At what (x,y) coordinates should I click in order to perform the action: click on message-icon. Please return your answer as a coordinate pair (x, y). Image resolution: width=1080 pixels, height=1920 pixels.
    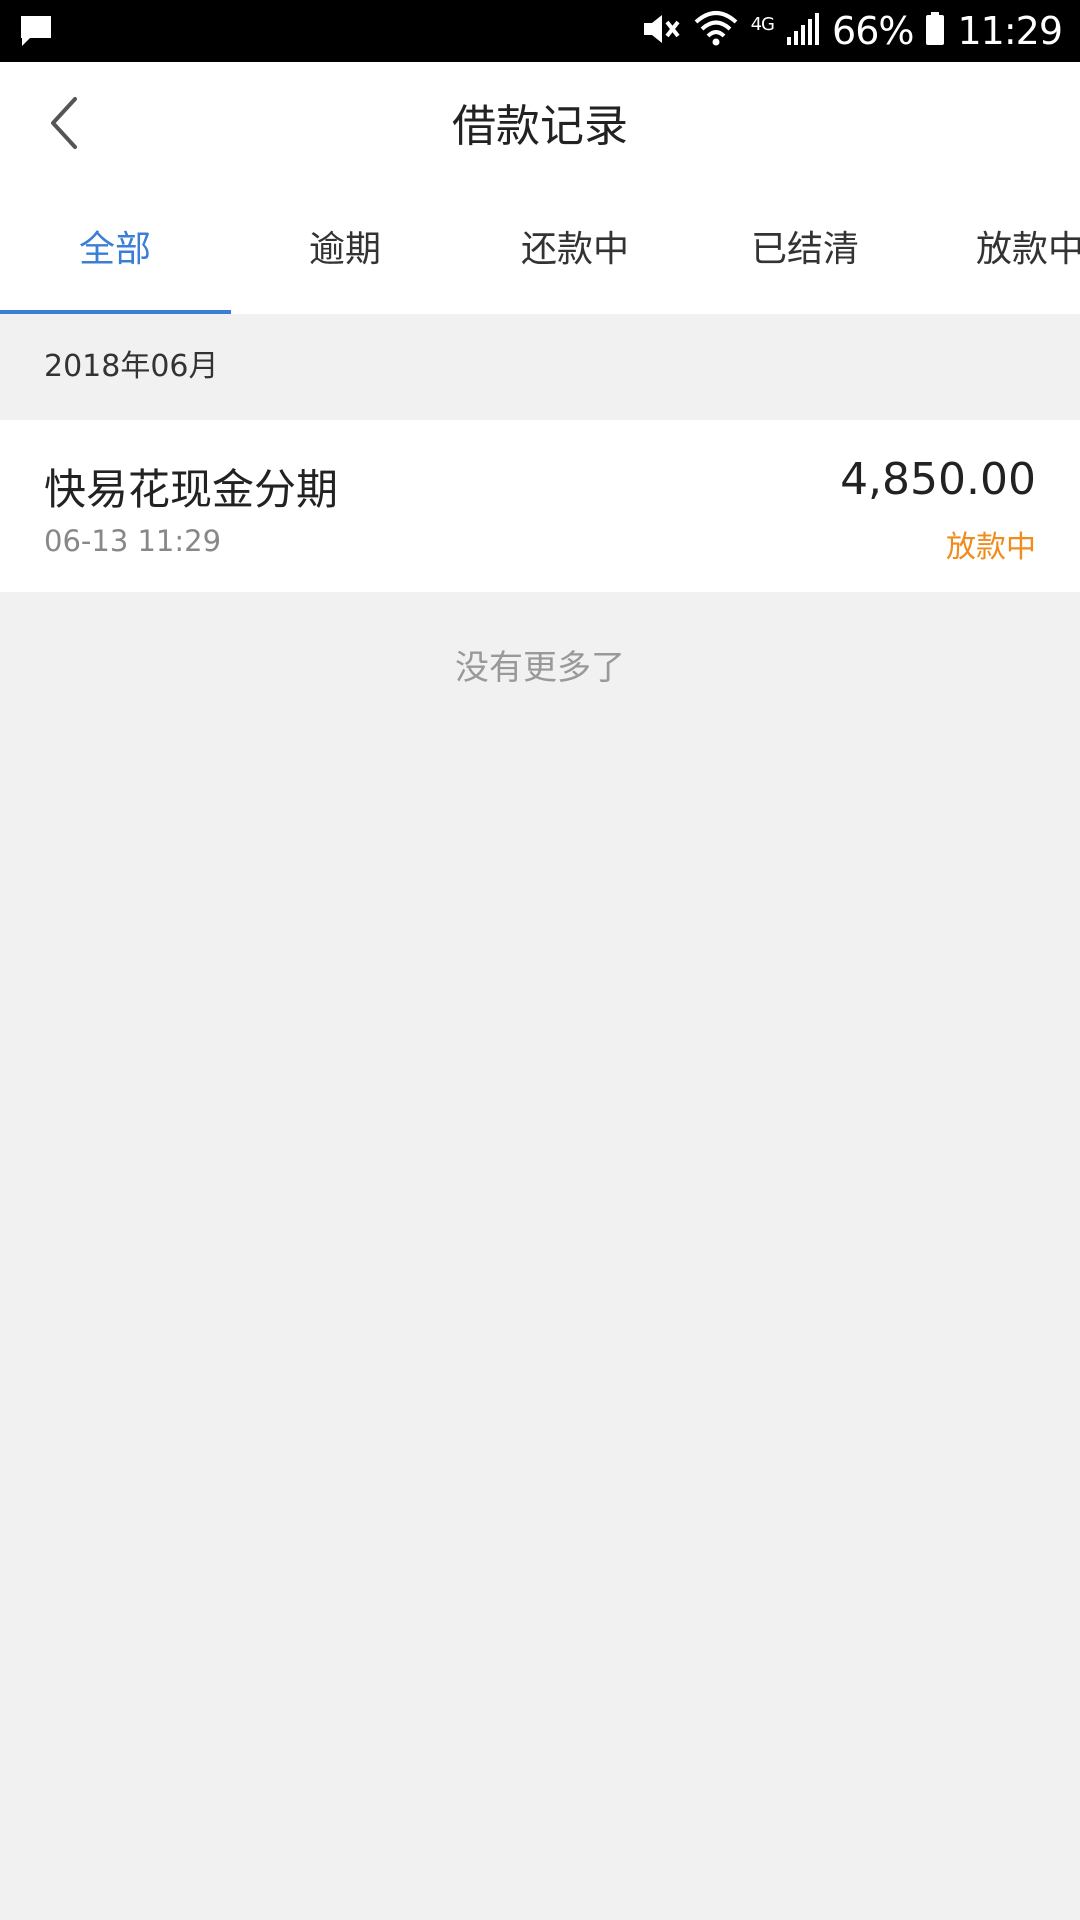
    Looking at the image, I should click on (36, 33).